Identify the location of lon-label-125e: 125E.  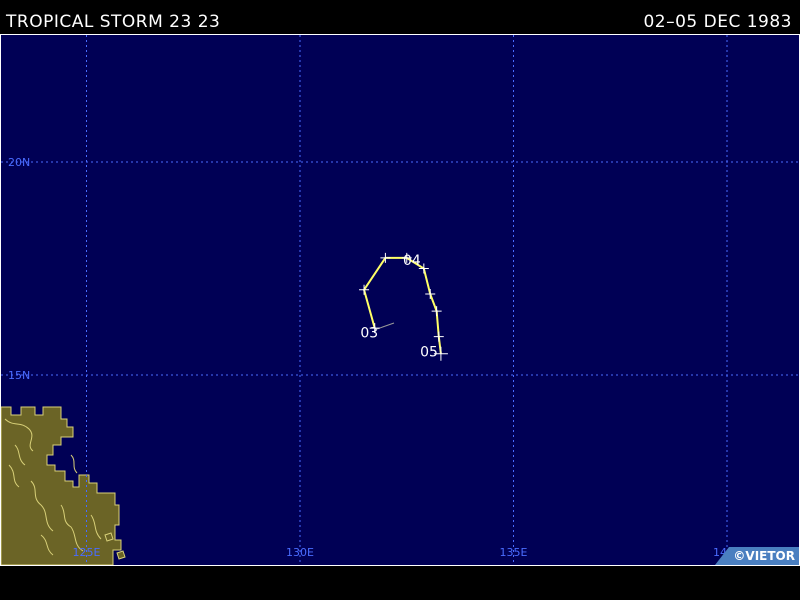
(87, 552).